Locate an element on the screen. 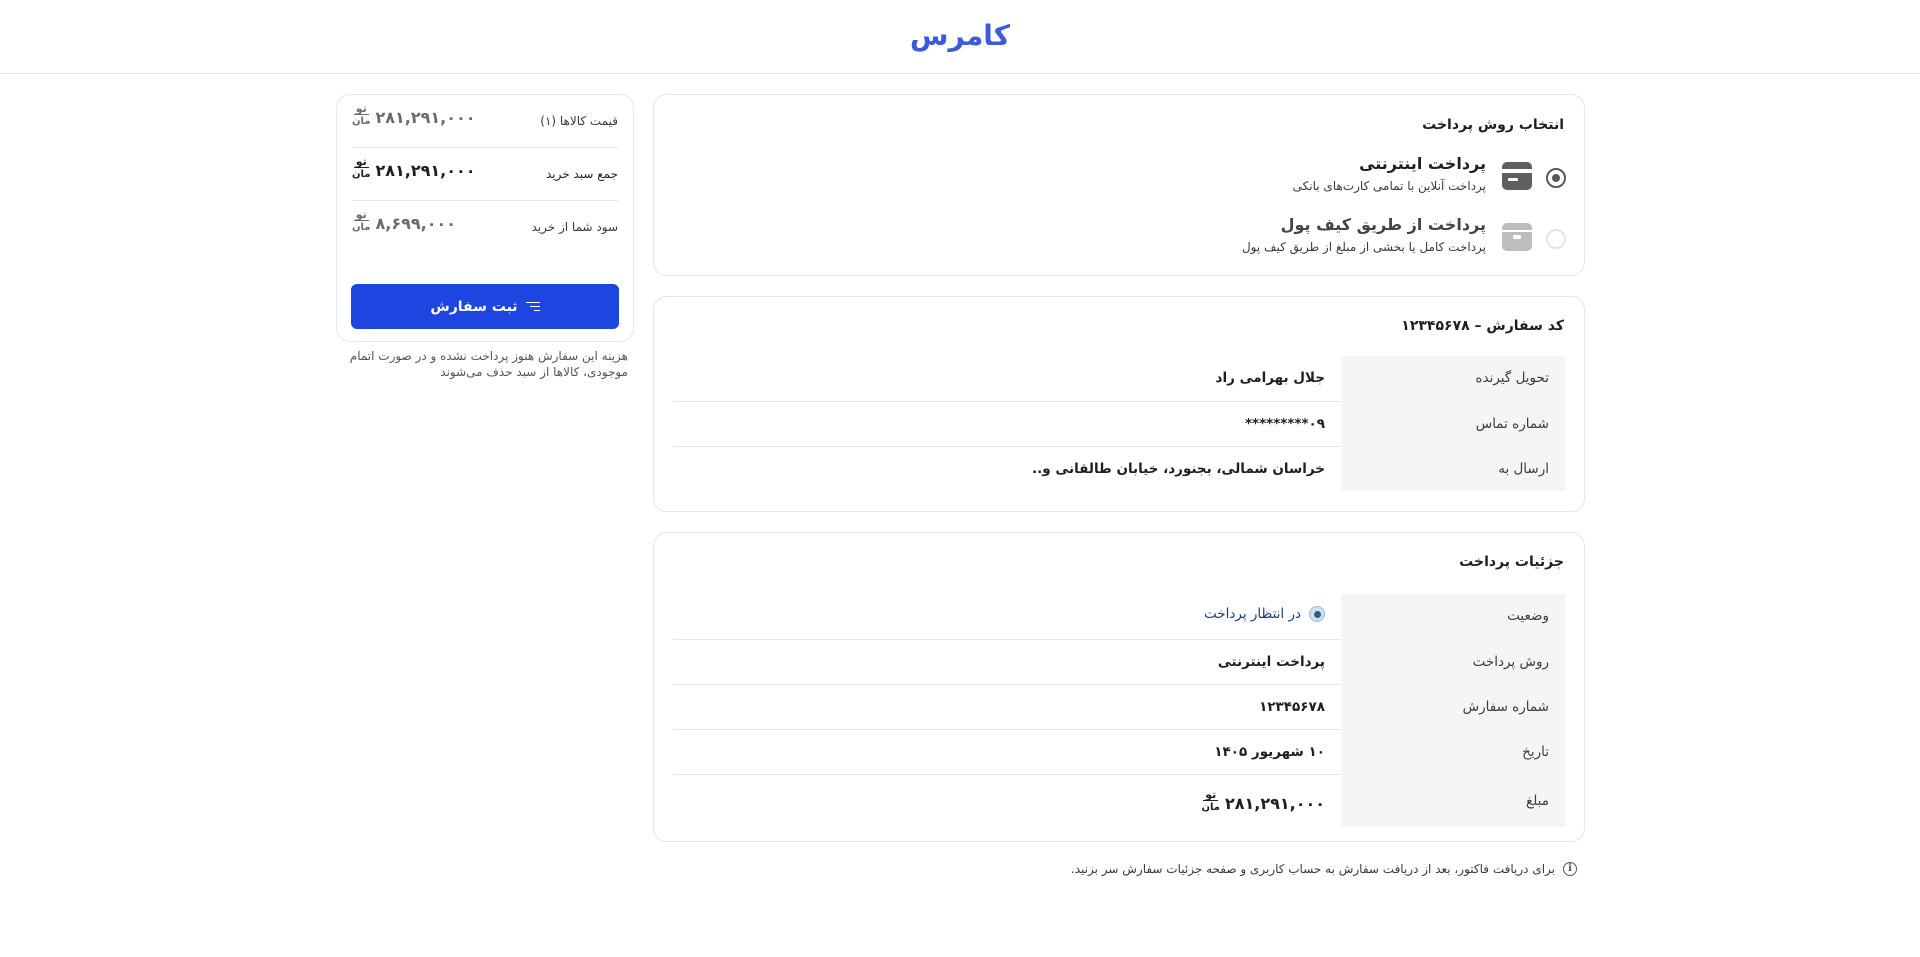  cart-total-value: ۲۸۱,۲۹۱,۰۰۰ is located at coordinates (425, 170).